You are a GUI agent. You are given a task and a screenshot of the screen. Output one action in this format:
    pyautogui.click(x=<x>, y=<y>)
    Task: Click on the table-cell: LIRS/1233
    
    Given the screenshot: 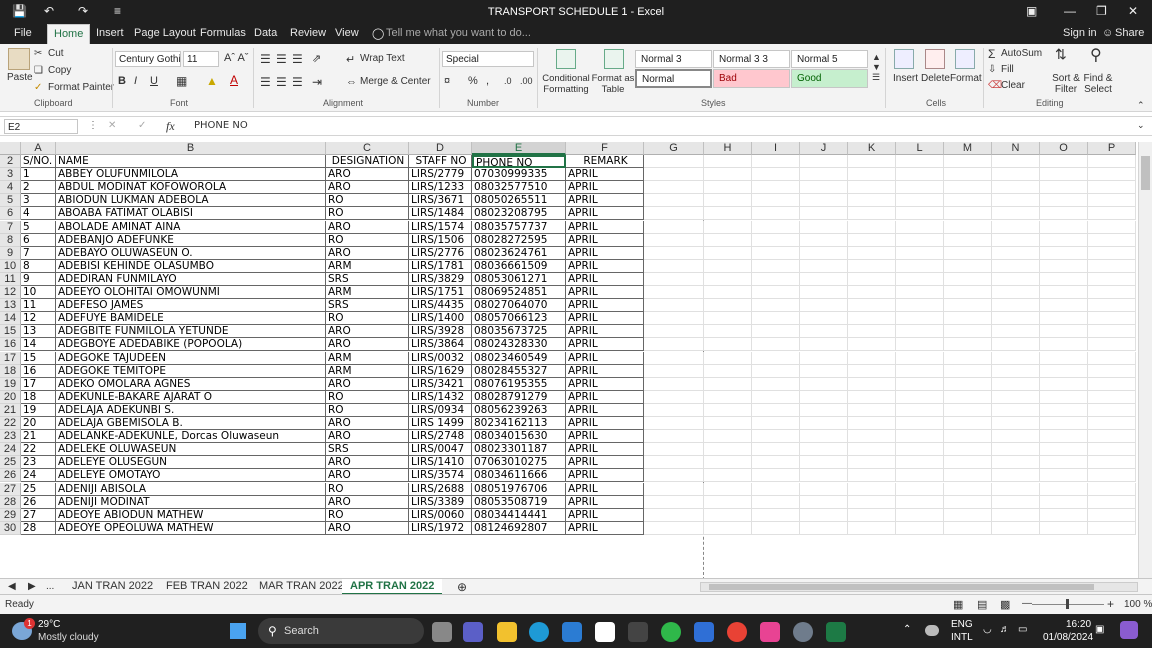 What is the action you would take?
    pyautogui.click(x=440, y=188)
    